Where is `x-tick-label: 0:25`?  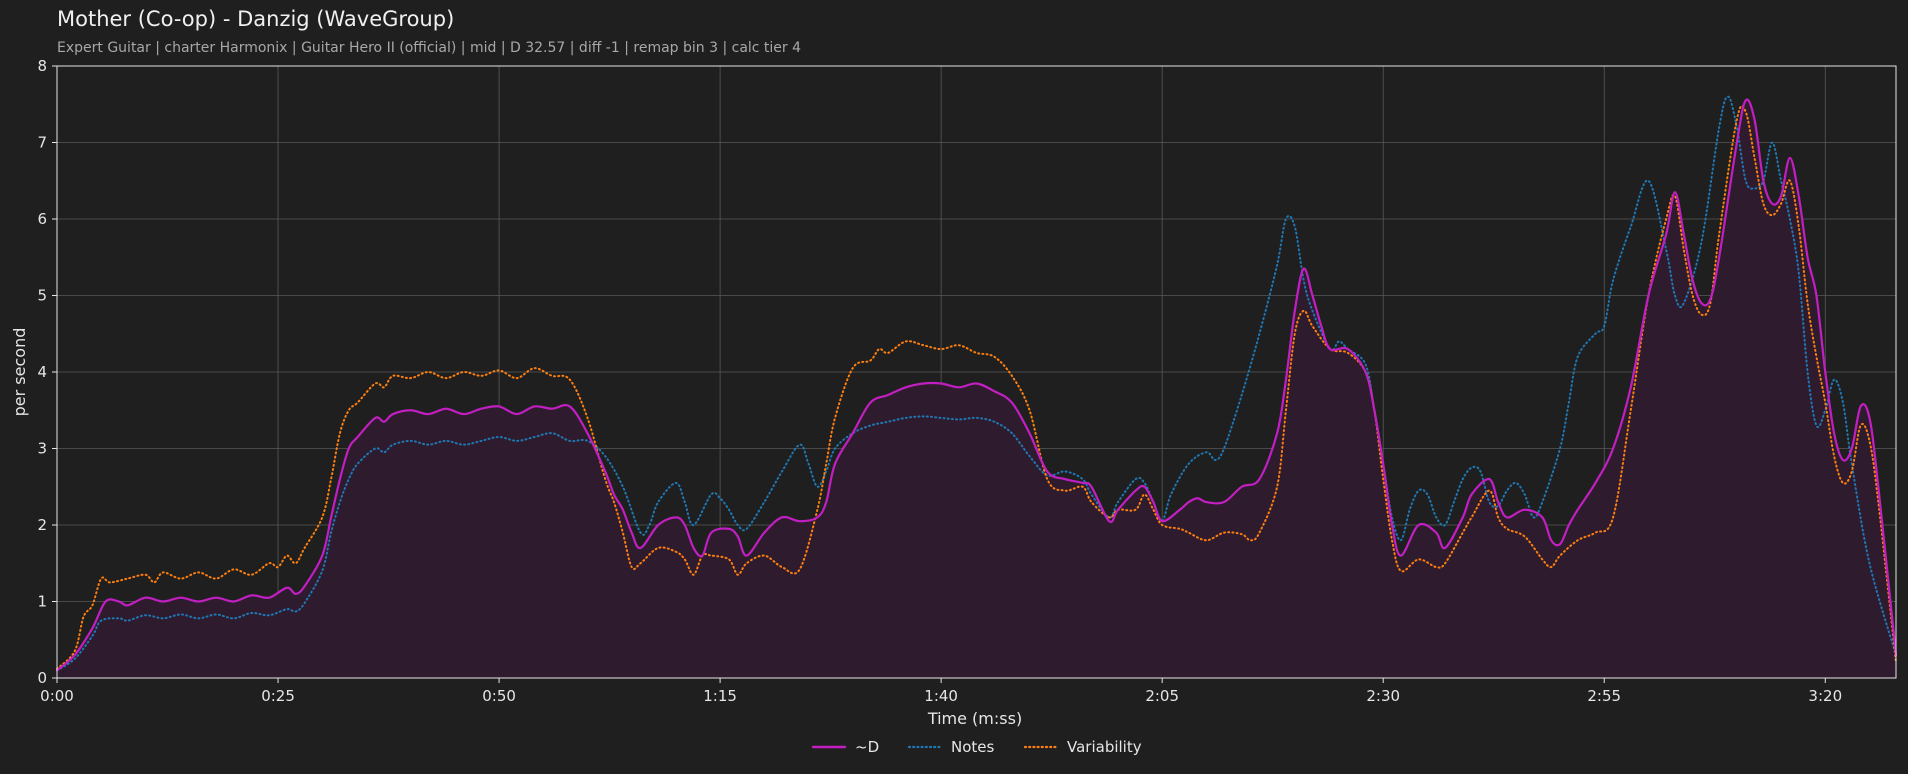
x-tick-label: 0:25 is located at coordinates (278, 696).